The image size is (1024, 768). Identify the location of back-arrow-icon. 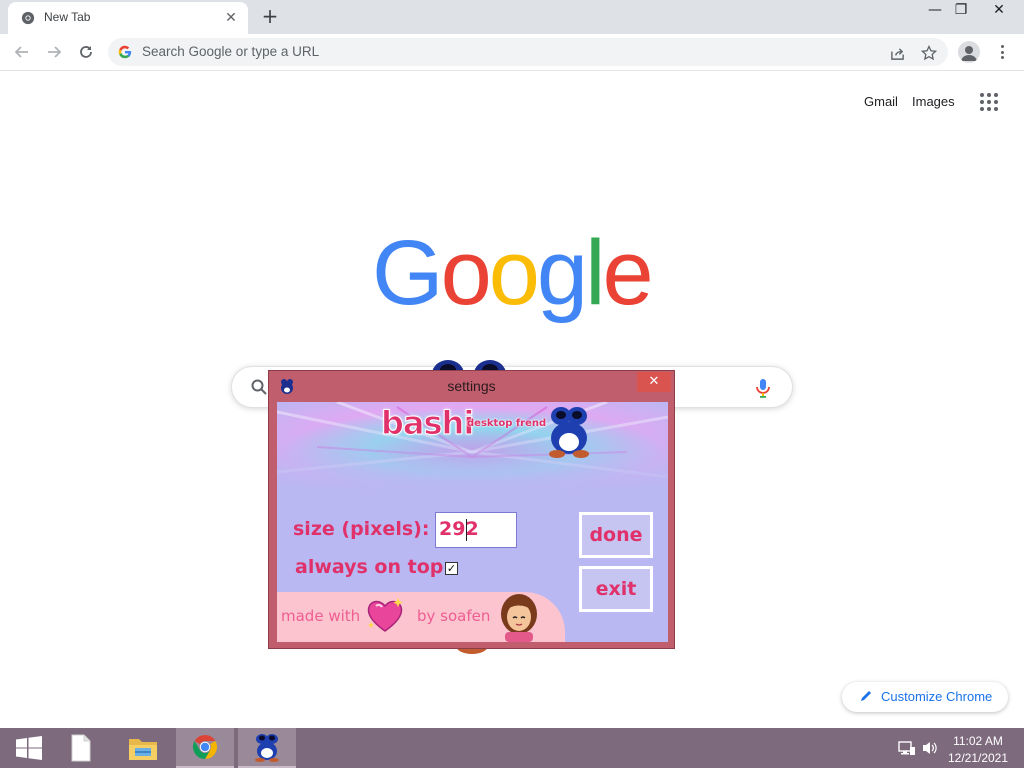
(21, 52).